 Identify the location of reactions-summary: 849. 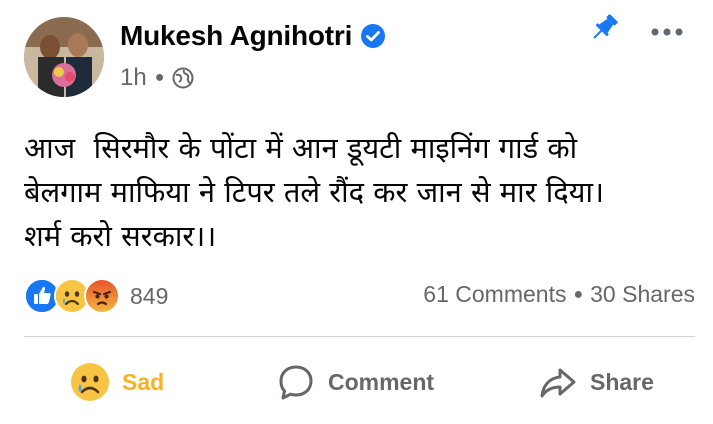
(96, 296).